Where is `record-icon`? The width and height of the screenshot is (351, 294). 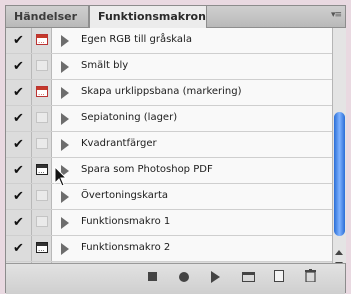 record-icon is located at coordinates (184, 277).